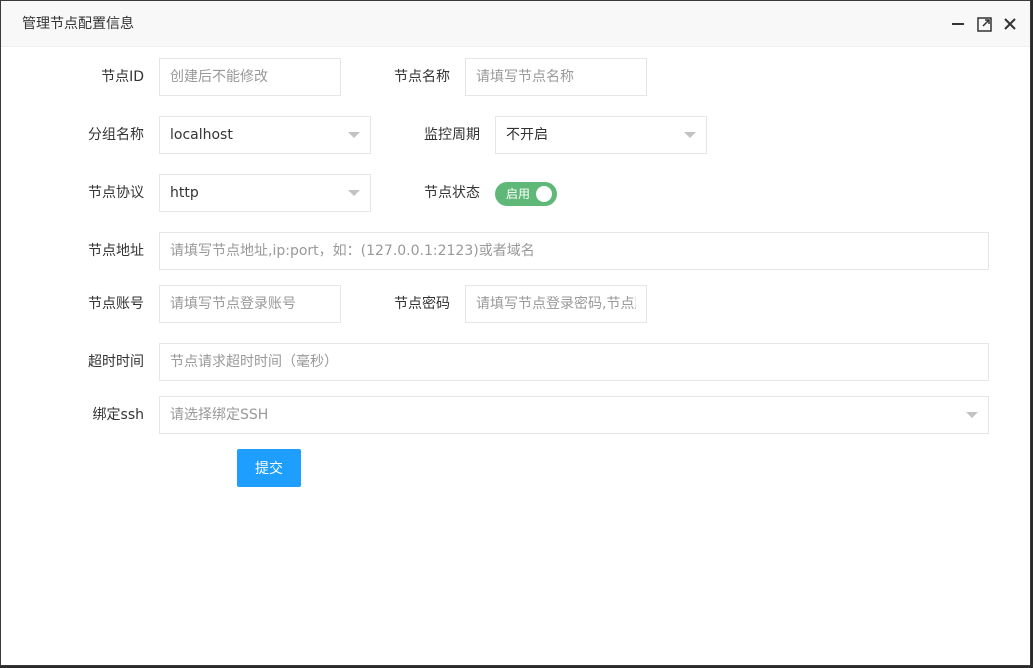 This screenshot has width=1033, height=668. Describe the element at coordinates (1010, 24) in the screenshot. I see `close-icon` at that location.